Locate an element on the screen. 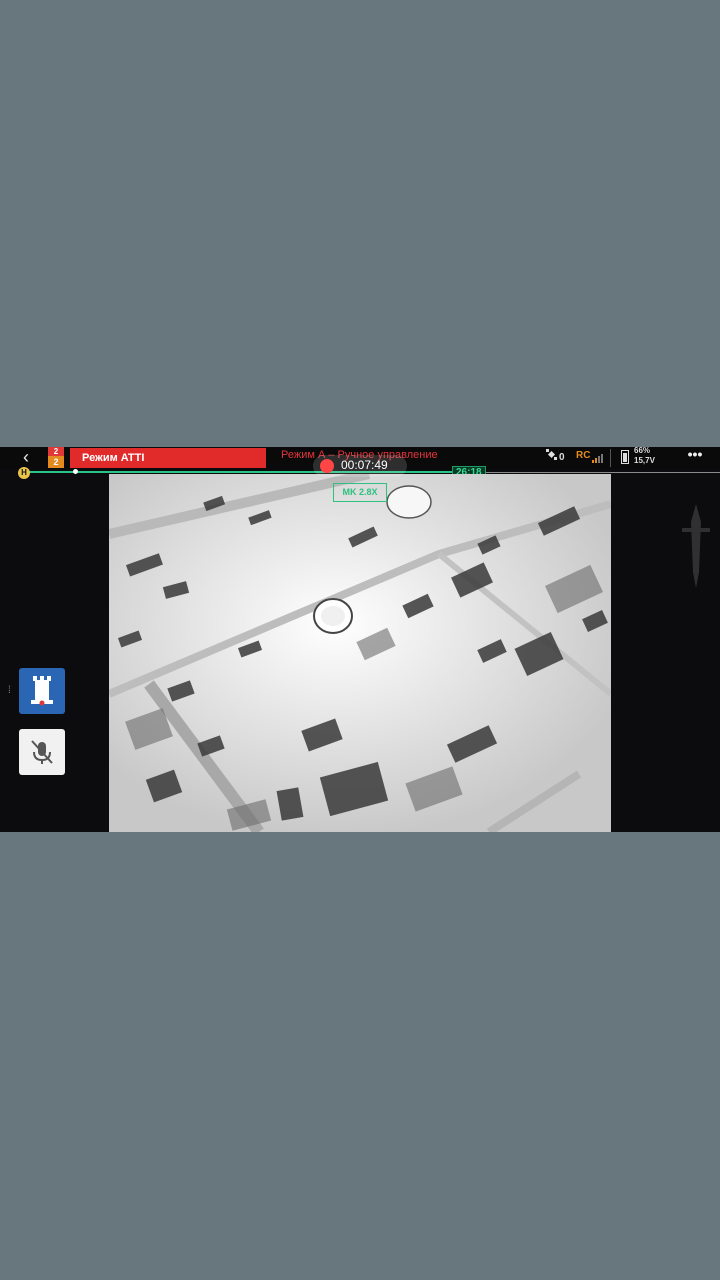  more-menu-button: ••• is located at coordinates (695, 455).